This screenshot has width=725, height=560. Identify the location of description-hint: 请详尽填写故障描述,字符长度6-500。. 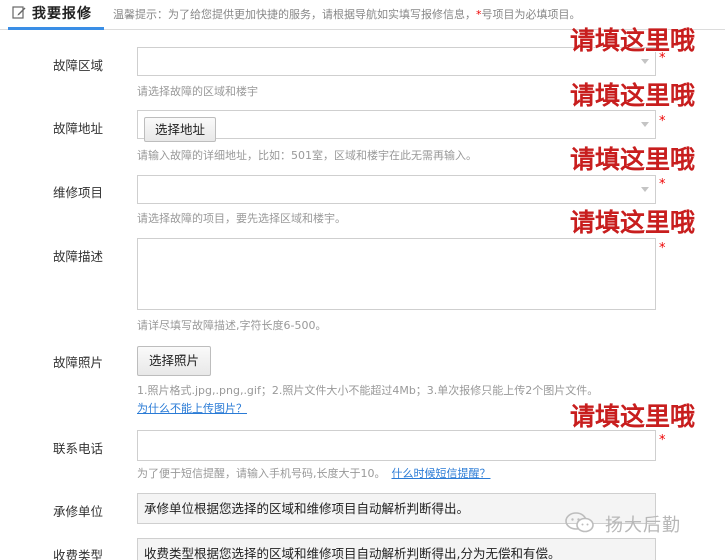
(232, 325).